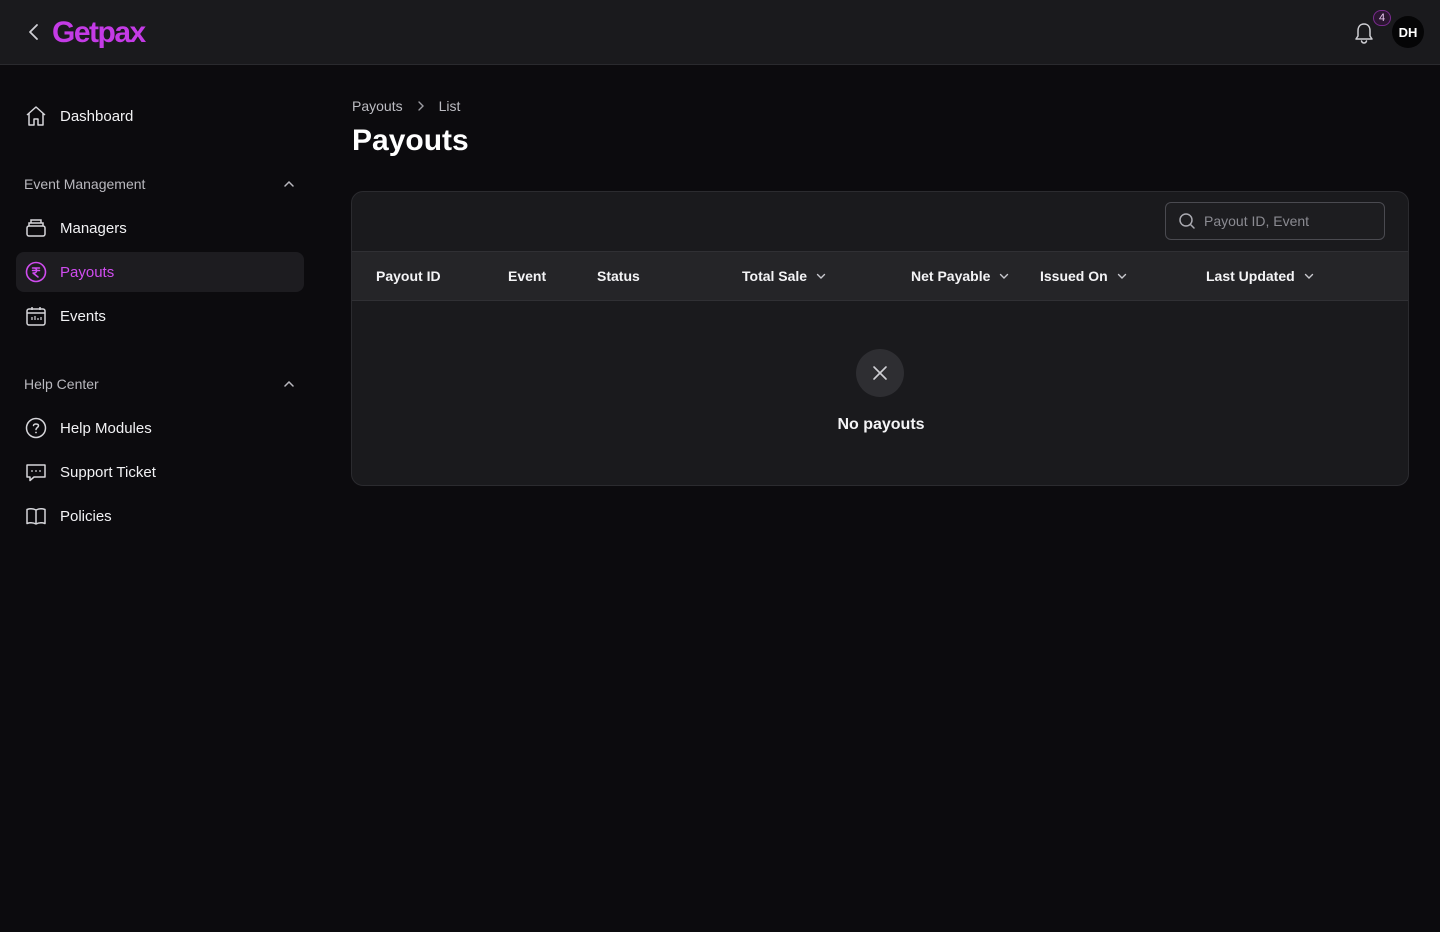 This screenshot has height=932, width=1440. I want to click on search-box, so click(1275, 221).